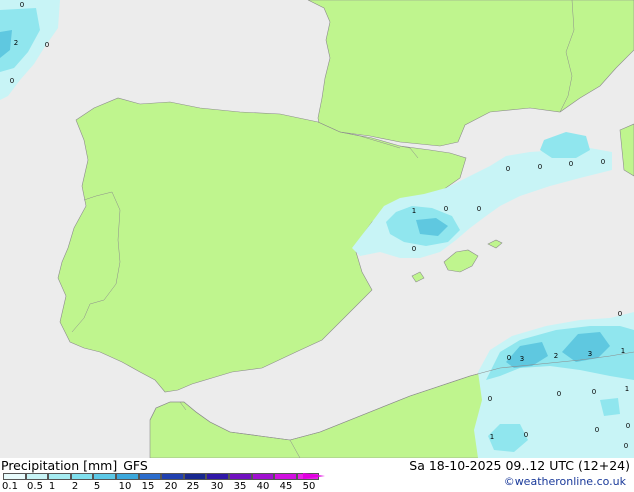  I want to click on colorbar-tick-label: 20, so click(171, 486).